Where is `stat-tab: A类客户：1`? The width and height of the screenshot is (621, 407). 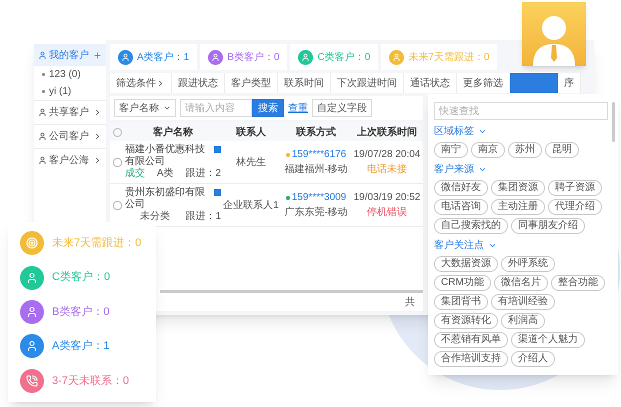 stat-tab: A类客户：1 is located at coordinates (154, 57).